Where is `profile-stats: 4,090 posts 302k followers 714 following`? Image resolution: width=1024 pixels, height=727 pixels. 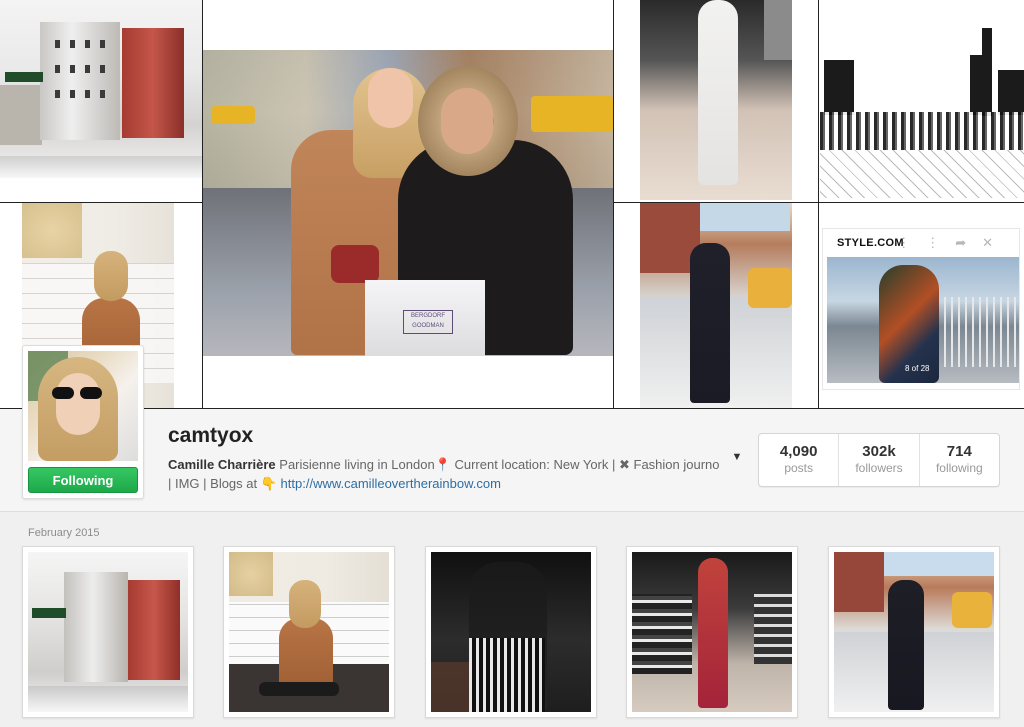 profile-stats: 4,090 posts 302k followers 714 following is located at coordinates (879, 460).